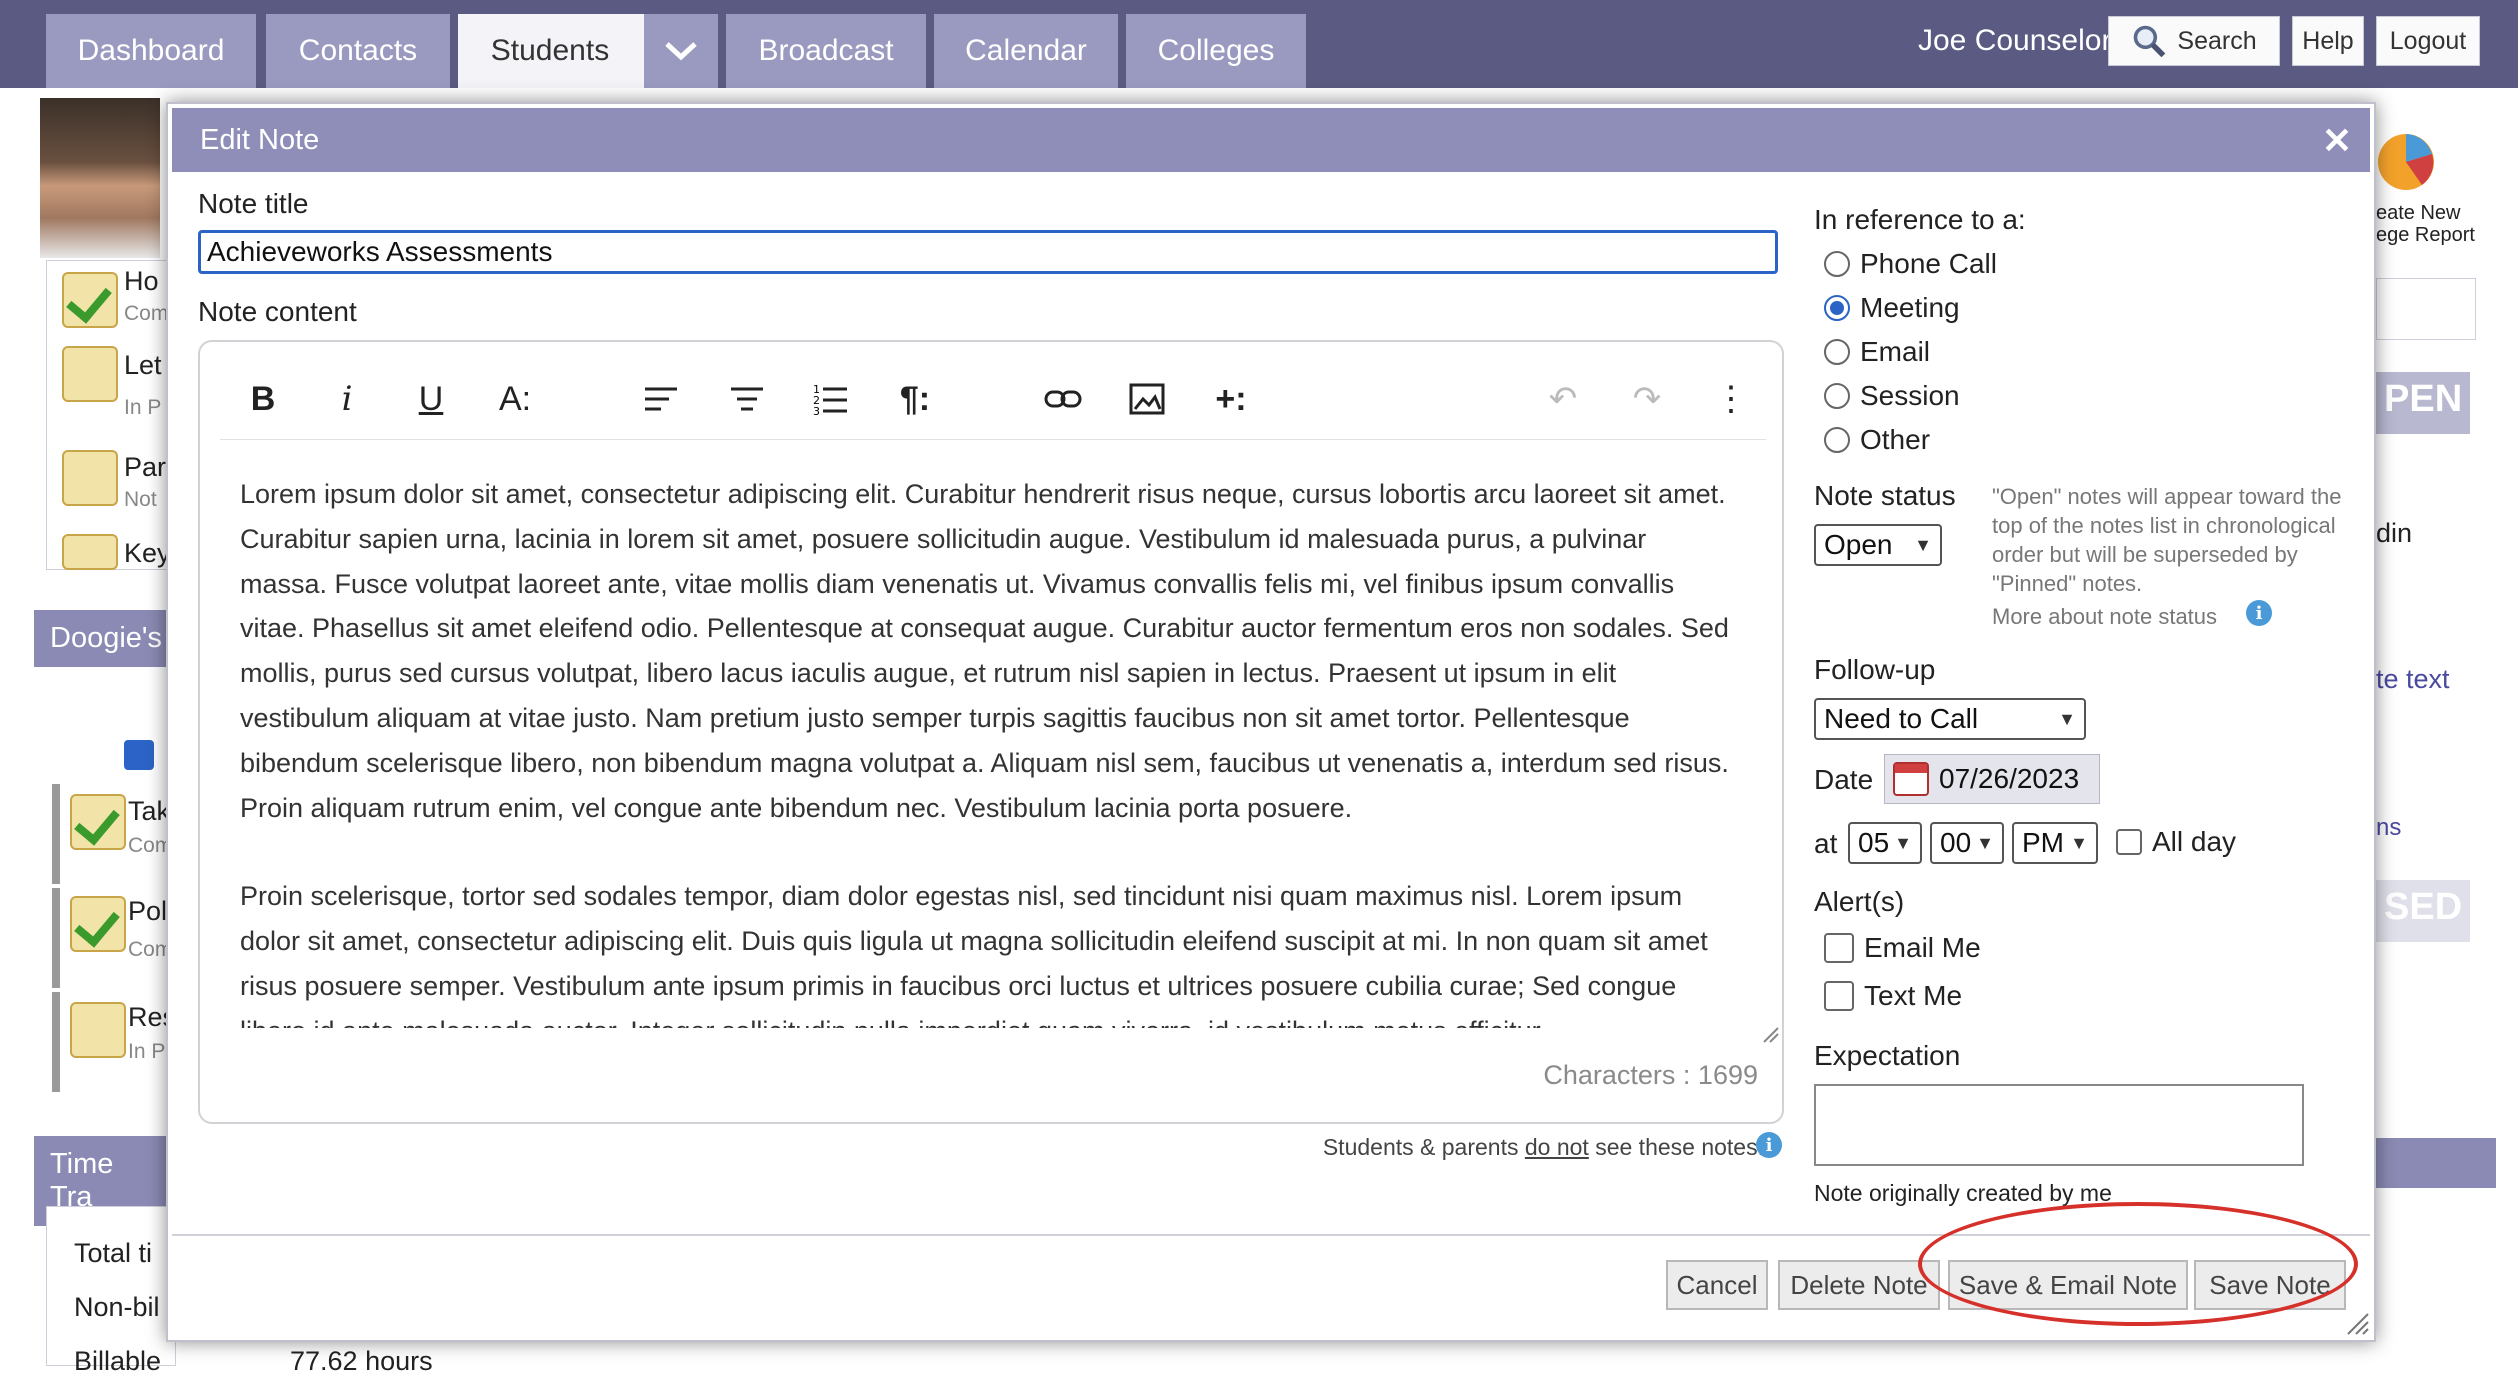  What do you see at coordinates (1557, 1147) in the screenshot?
I see `do-not-link: do not` at bounding box center [1557, 1147].